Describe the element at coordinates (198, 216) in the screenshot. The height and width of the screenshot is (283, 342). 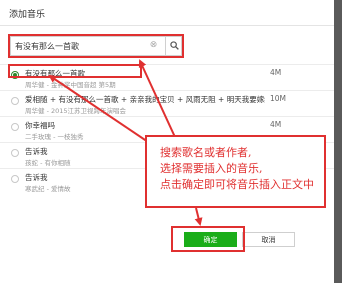
I see `arrow-to-confirm` at that location.